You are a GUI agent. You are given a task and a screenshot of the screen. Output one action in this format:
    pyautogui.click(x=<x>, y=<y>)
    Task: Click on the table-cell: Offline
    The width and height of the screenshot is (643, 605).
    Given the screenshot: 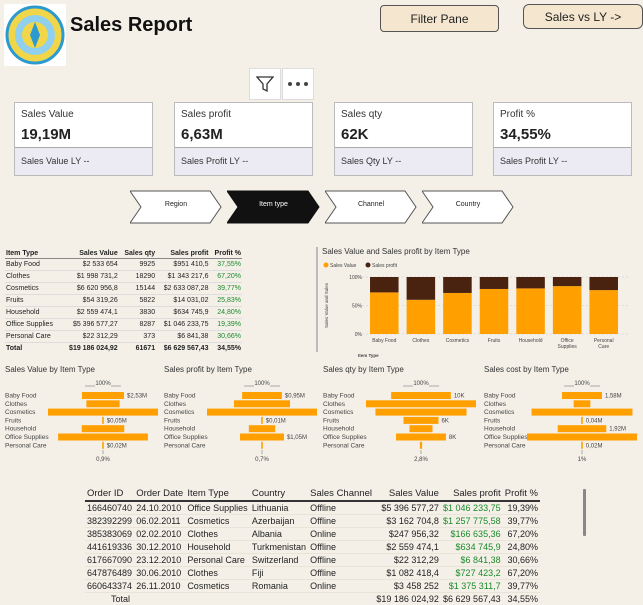 What is the action you would take?
    pyautogui.click(x=341, y=573)
    